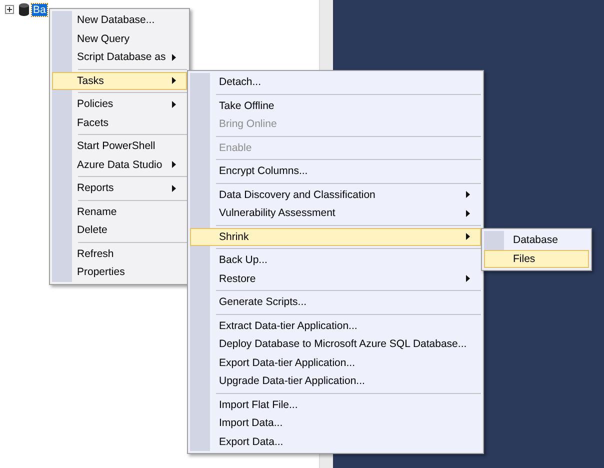  I want to click on expand-icon, so click(9, 9).